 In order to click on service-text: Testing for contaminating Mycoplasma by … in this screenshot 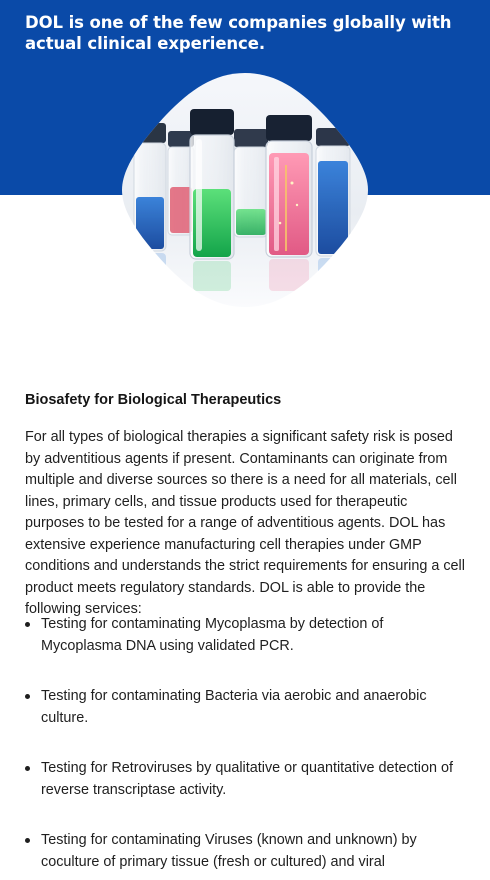, I will do `click(212, 635)`.